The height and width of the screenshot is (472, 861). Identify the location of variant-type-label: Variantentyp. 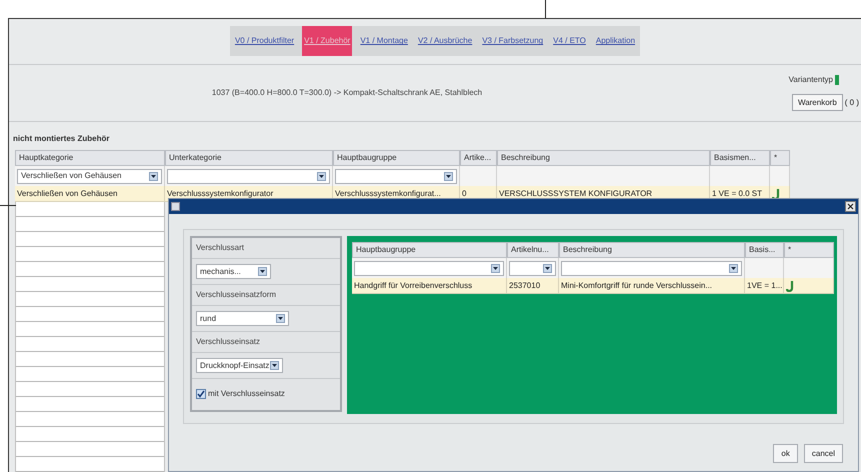
(810, 80).